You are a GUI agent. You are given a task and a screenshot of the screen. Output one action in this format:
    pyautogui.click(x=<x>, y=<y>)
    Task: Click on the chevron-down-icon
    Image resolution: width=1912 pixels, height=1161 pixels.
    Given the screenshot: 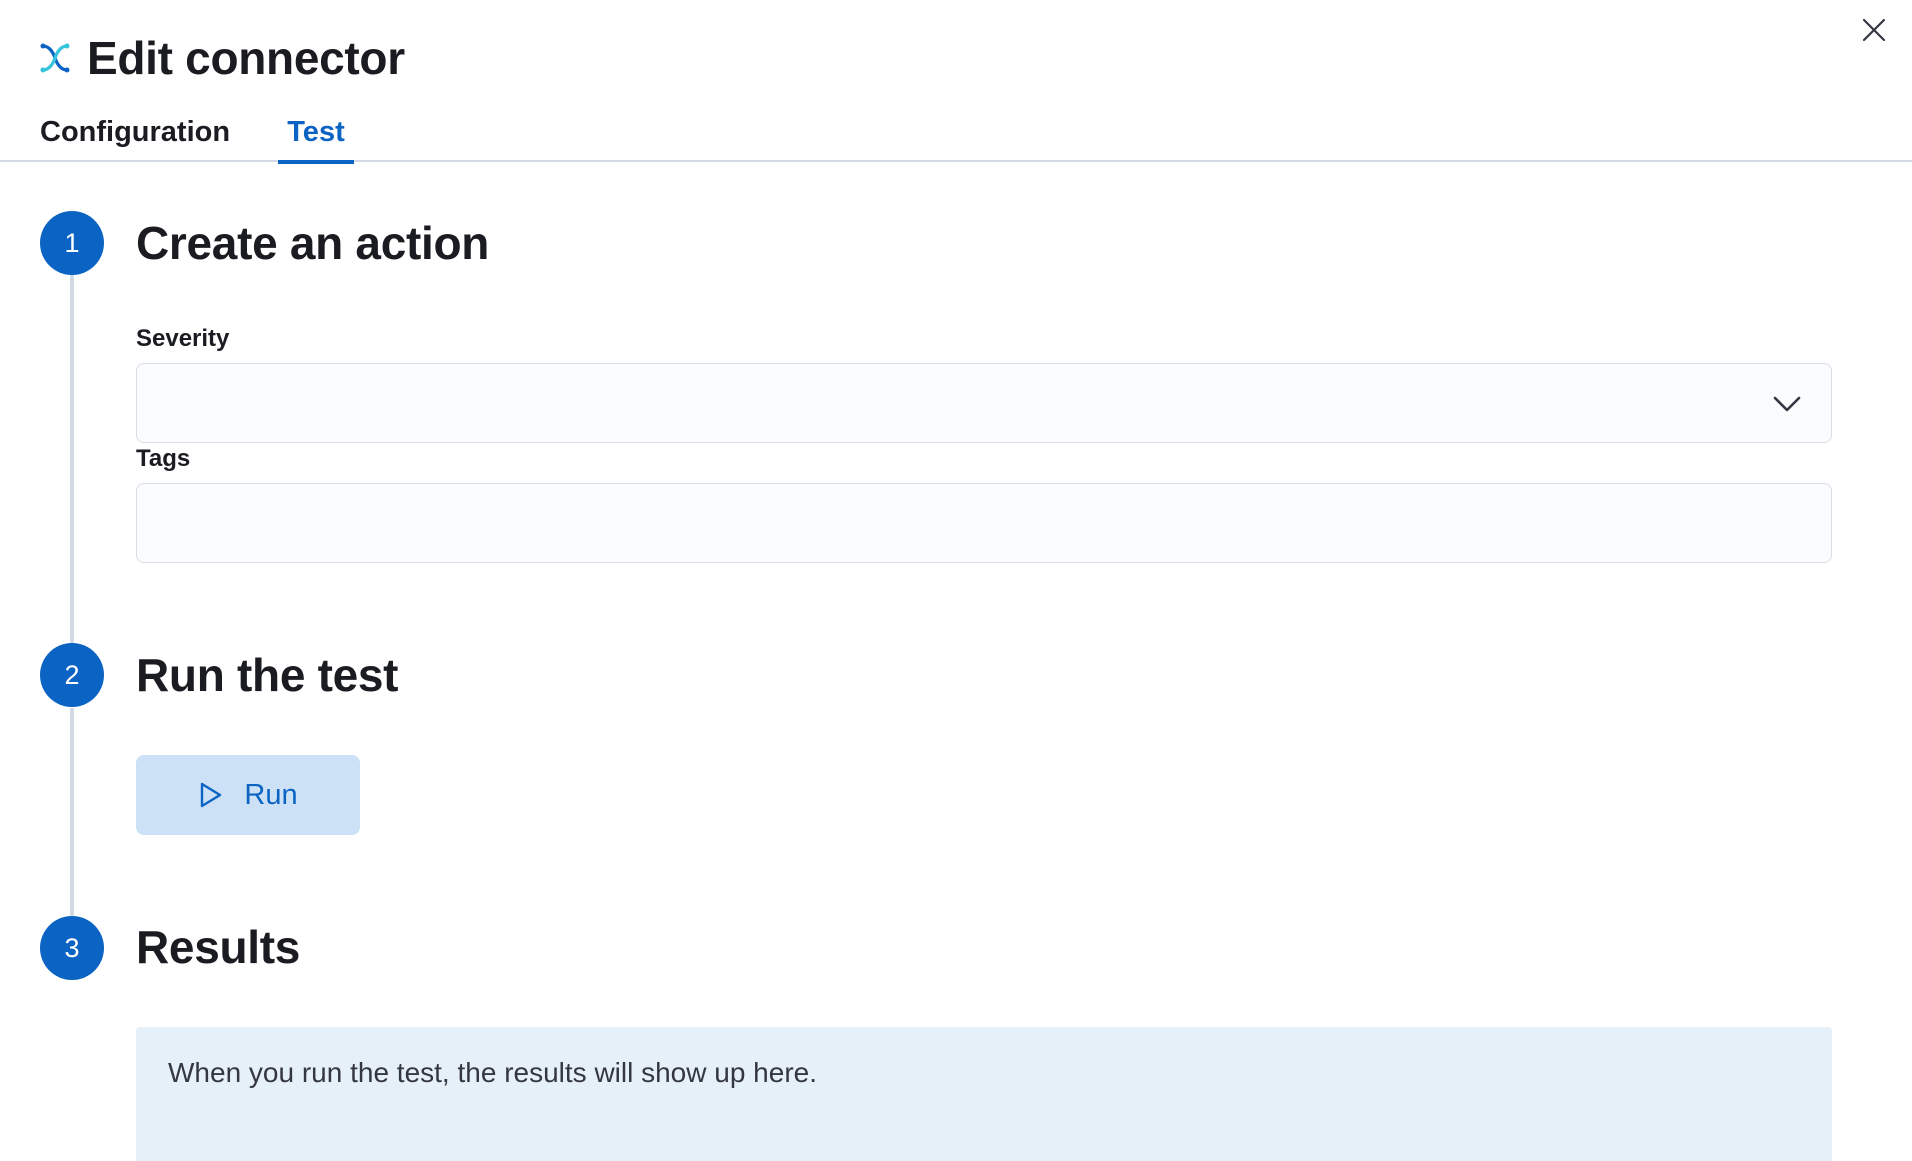 What is the action you would take?
    pyautogui.click(x=1787, y=404)
    